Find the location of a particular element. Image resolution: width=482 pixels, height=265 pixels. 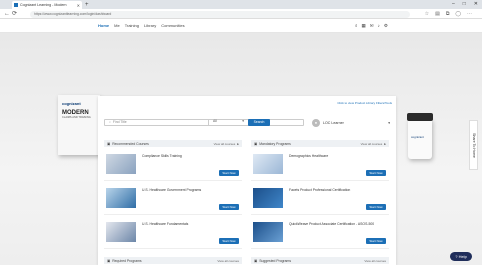

section-title: Recommended Courses is located at coordinates (130, 143).